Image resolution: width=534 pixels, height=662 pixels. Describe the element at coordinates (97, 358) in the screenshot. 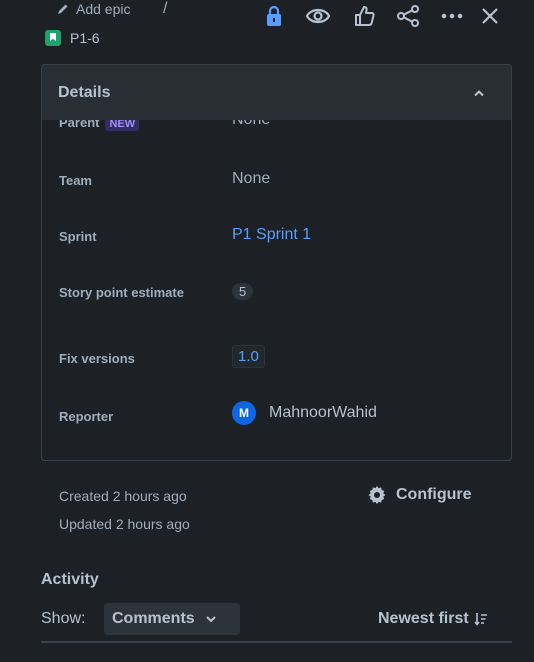

I see `fix-versions-label: Fix versions` at that location.